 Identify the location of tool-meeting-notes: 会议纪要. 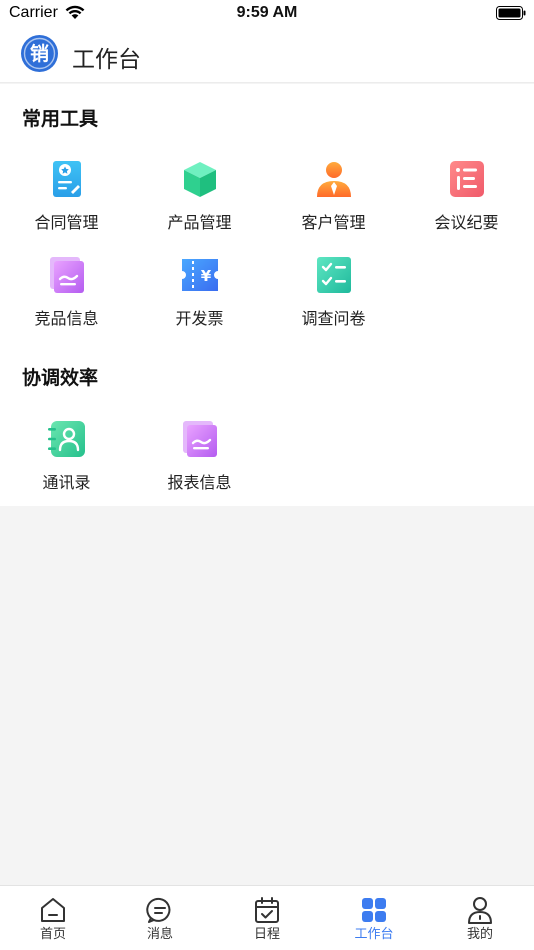
(466, 199).